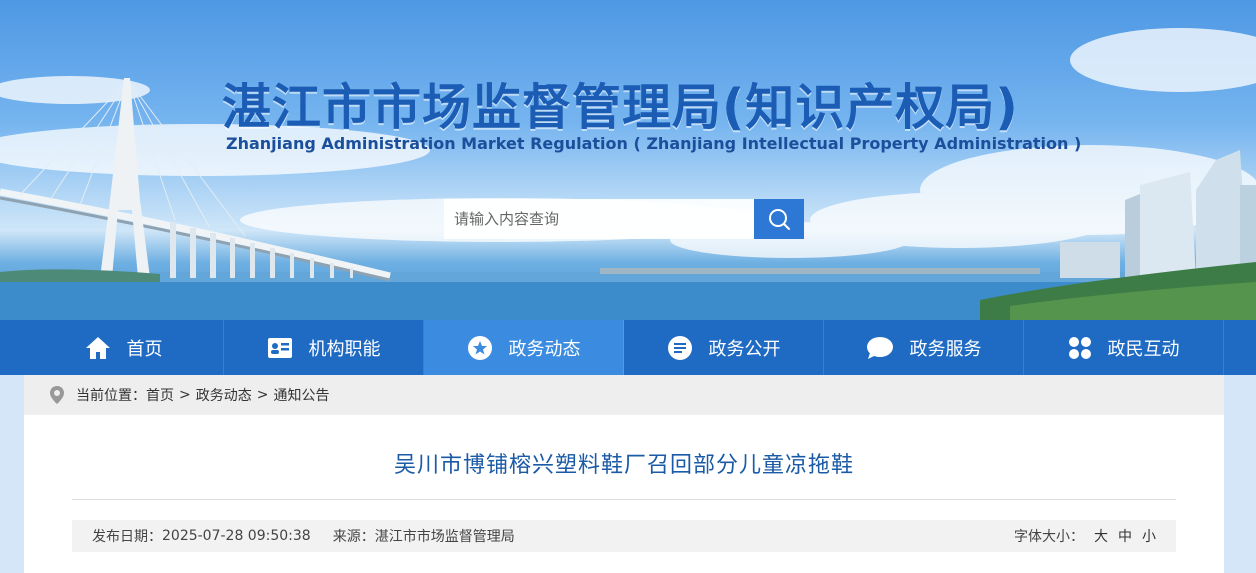  I want to click on title-divider, so click(624, 499).